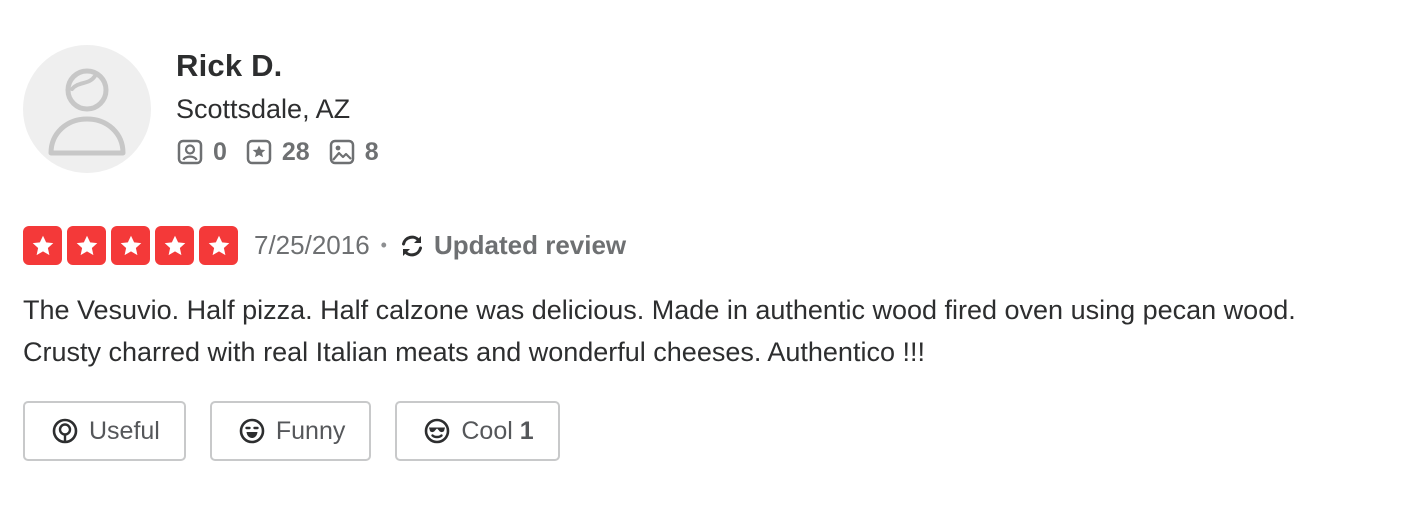 This screenshot has width=1406, height=508. I want to click on rating-row: 7/25/2016 • Updated review, so click(324, 245).